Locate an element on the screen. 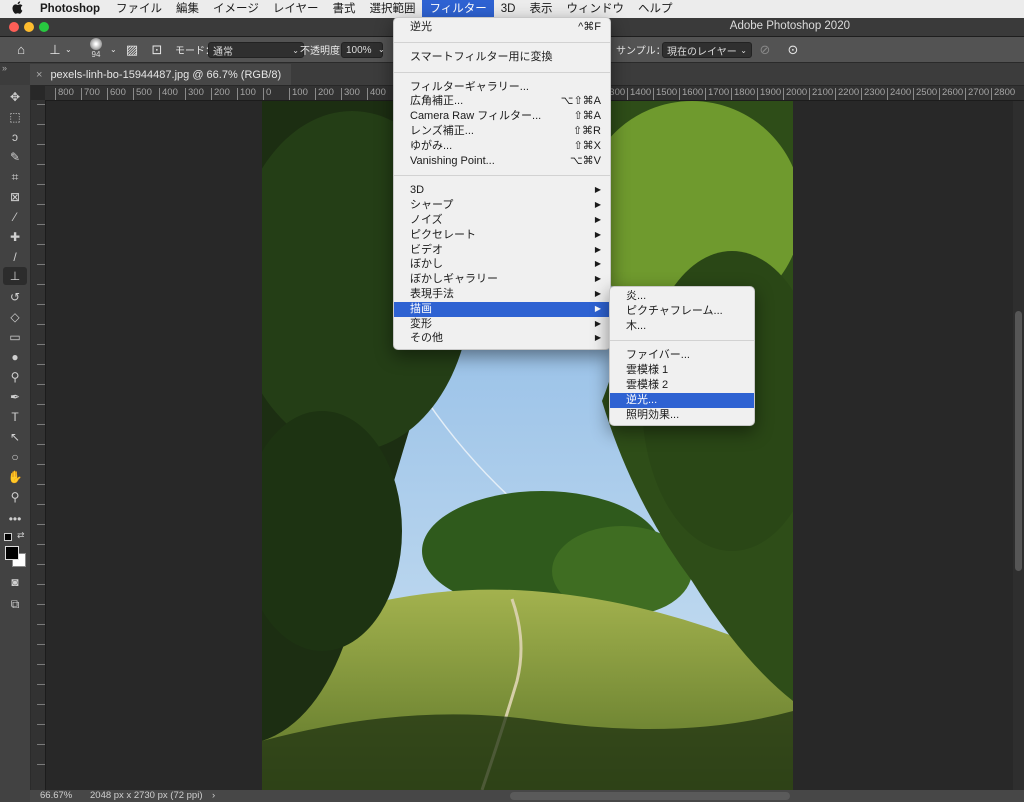 Image resolution: width=1024 pixels, height=802 pixels. type-tool-icon: T is located at coordinates (15, 417).